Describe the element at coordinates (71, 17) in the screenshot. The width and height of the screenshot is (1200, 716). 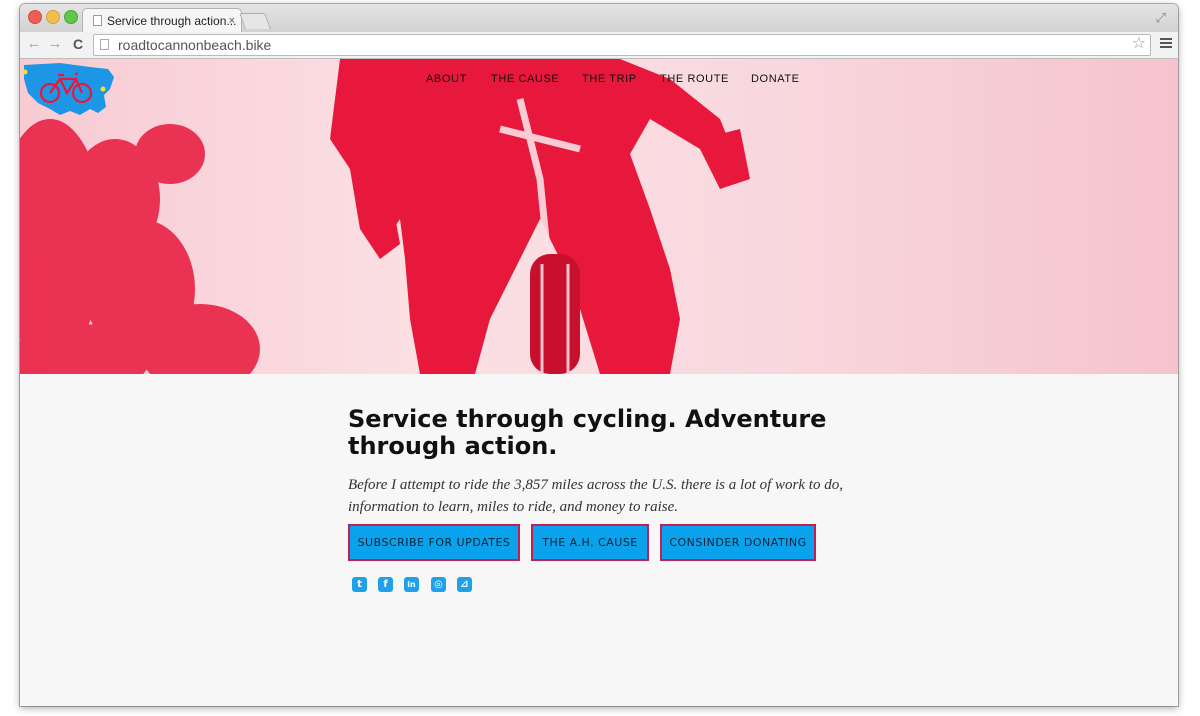
I see `maximize-window-button` at that location.